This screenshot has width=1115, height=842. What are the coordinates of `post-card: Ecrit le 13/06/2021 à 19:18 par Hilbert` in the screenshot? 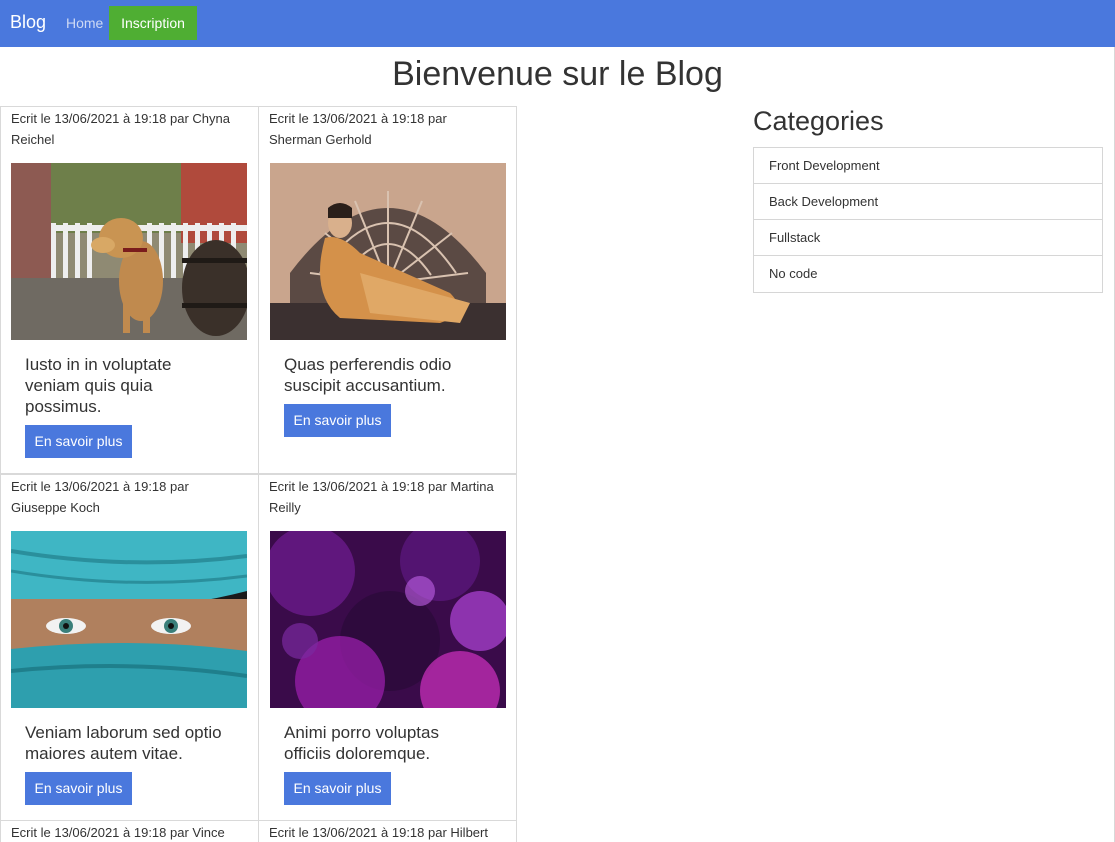 It's located at (387, 831).